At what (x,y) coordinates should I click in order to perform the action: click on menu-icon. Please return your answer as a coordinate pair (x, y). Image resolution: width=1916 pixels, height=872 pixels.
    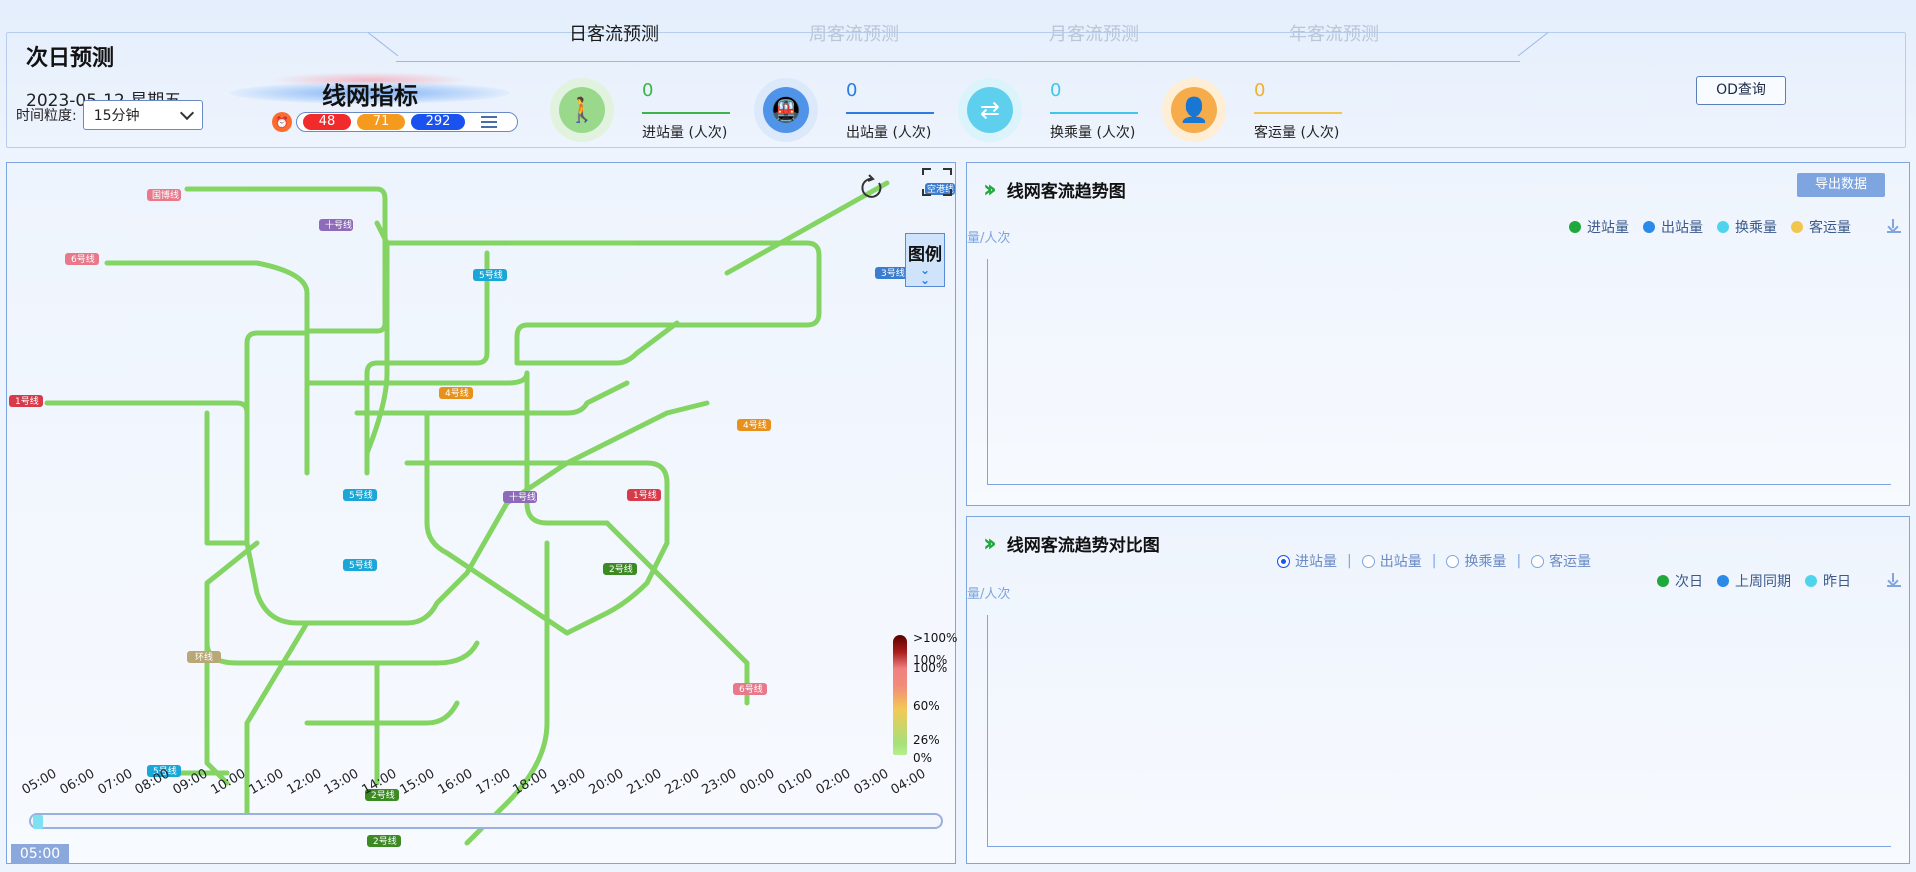
    Looking at the image, I should click on (489, 122).